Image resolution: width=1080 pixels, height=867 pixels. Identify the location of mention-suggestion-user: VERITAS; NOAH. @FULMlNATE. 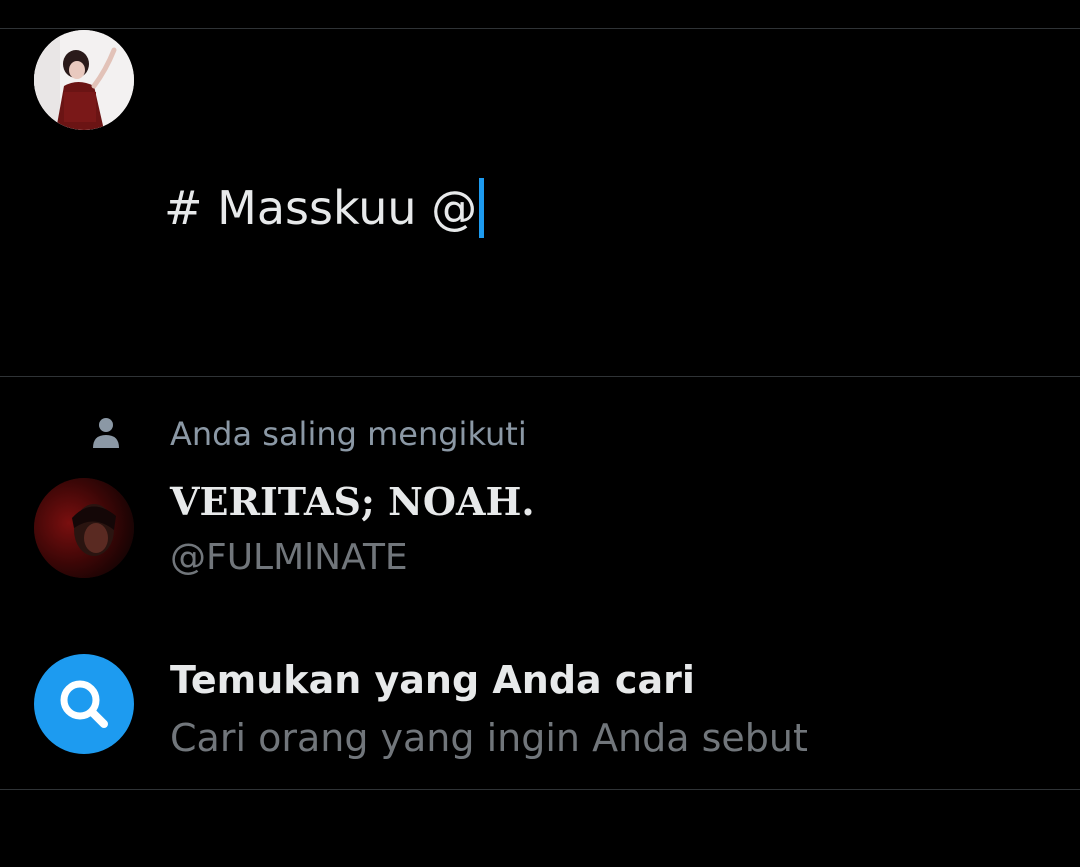
(540, 530).